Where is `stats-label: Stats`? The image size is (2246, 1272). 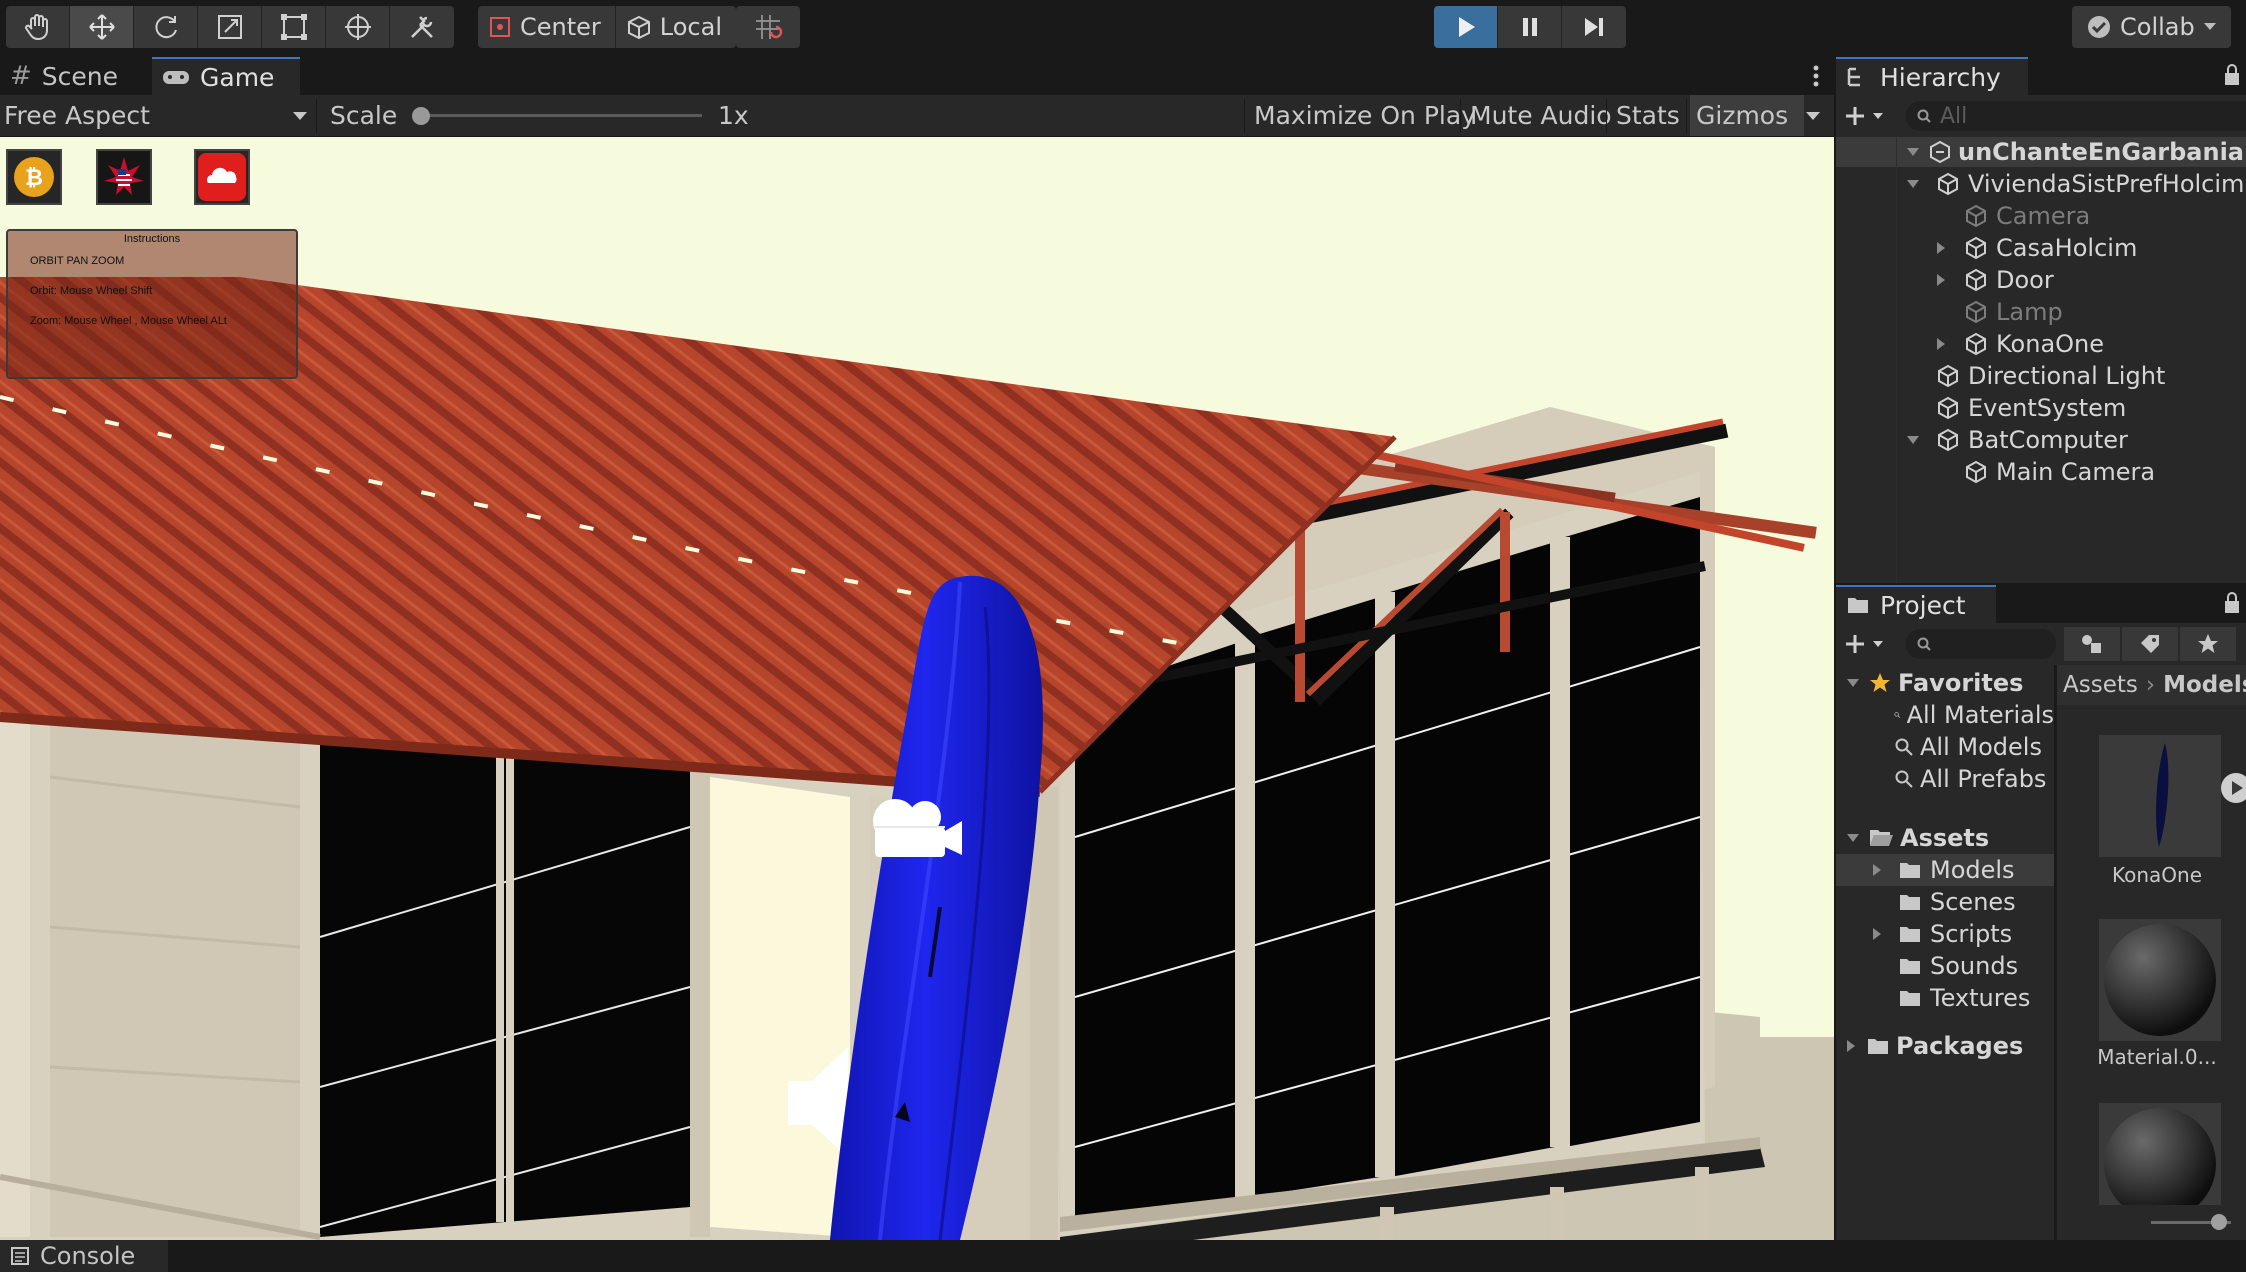 stats-label: Stats is located at coordinates (1648, 115).